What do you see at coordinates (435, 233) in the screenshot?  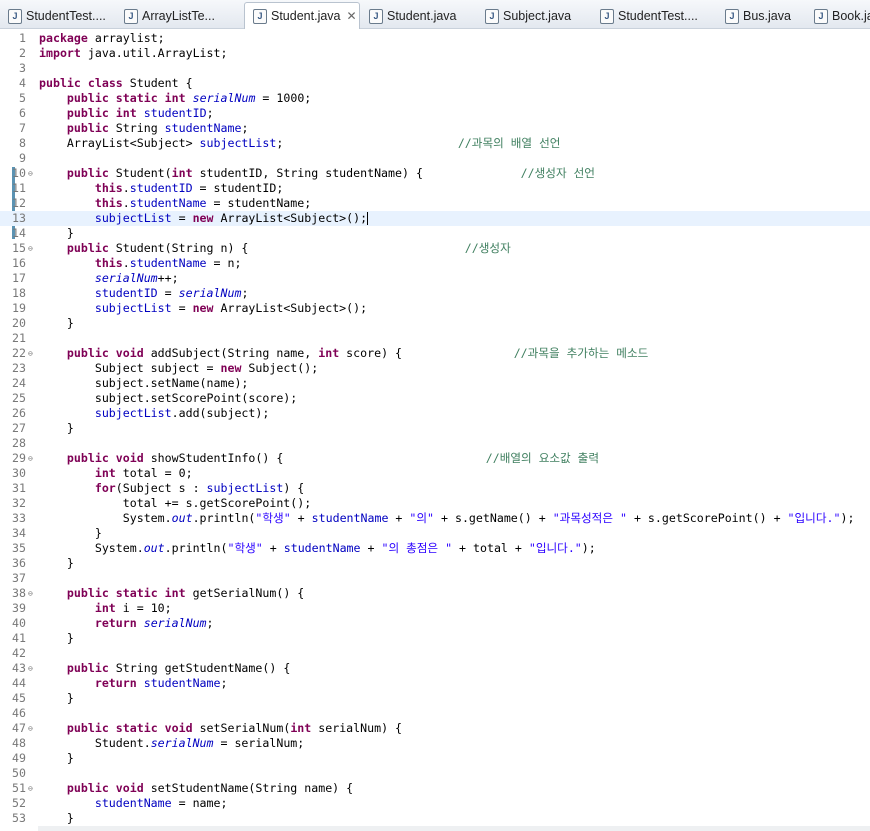 I see `code-line: 14 }` at bounding box center [435, 233].